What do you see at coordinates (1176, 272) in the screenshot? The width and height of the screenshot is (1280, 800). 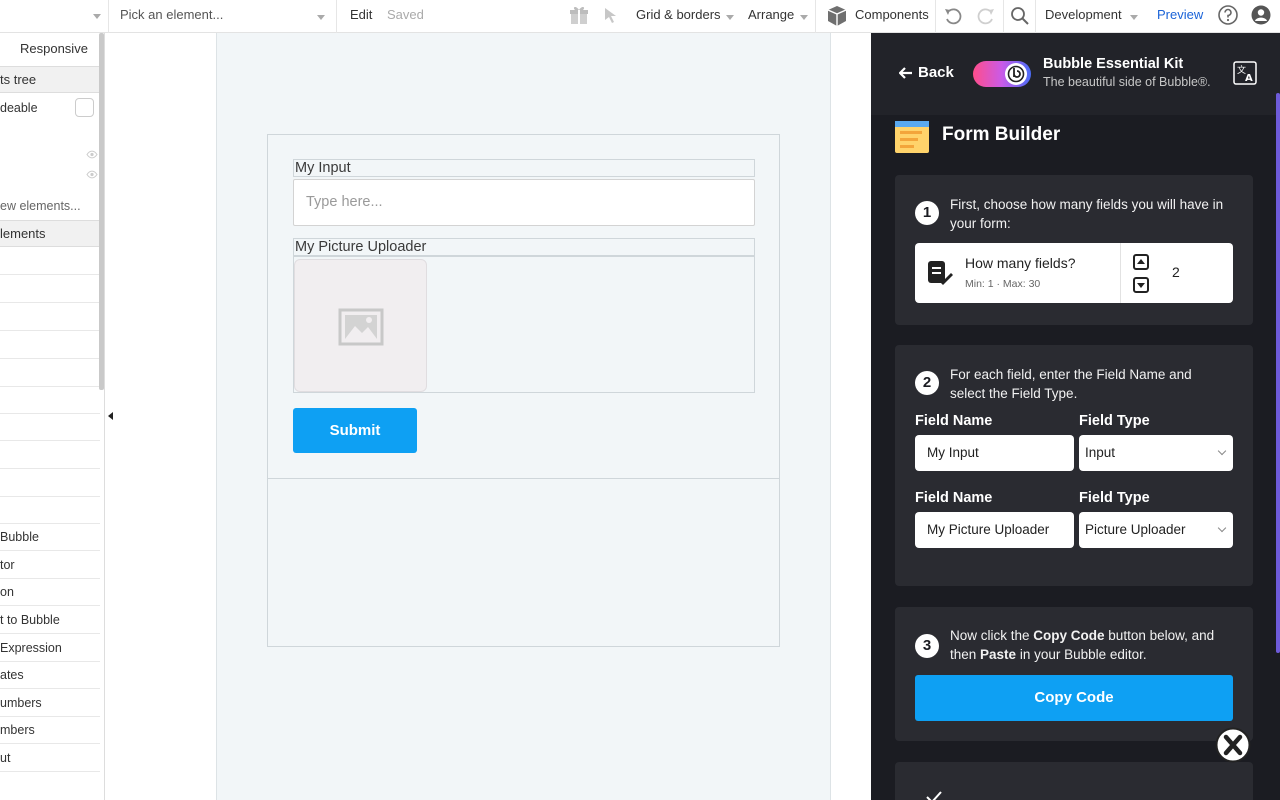 I see `field-count-value: 2` at bounding box center [1176, 272].